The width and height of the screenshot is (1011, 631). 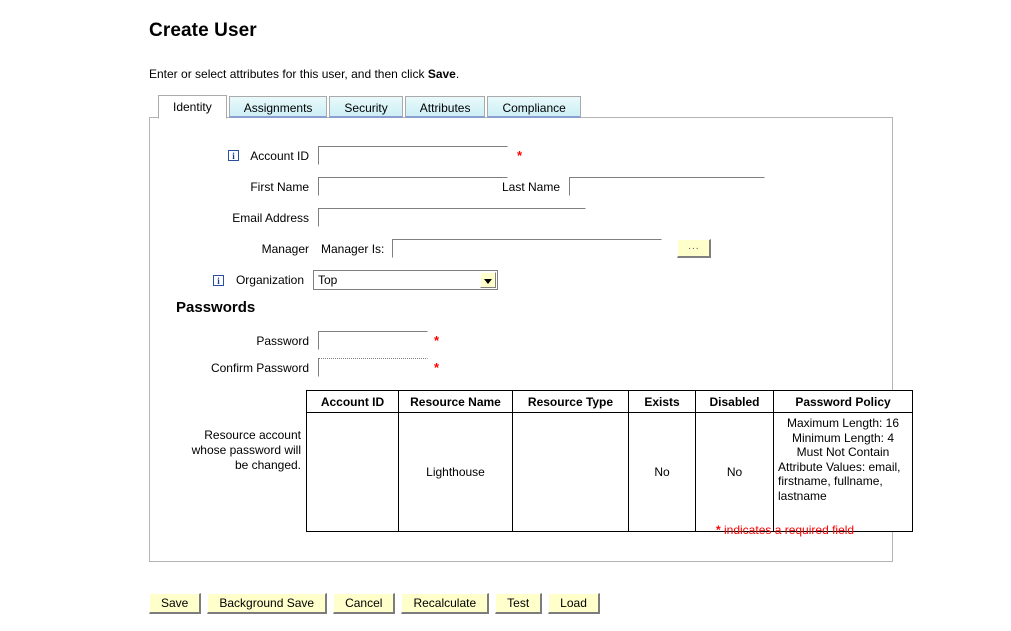 What do you see at coordinates (269, 280) in the screenshot?
I see `organization-label: Organization` at bounding box center [269, 280].